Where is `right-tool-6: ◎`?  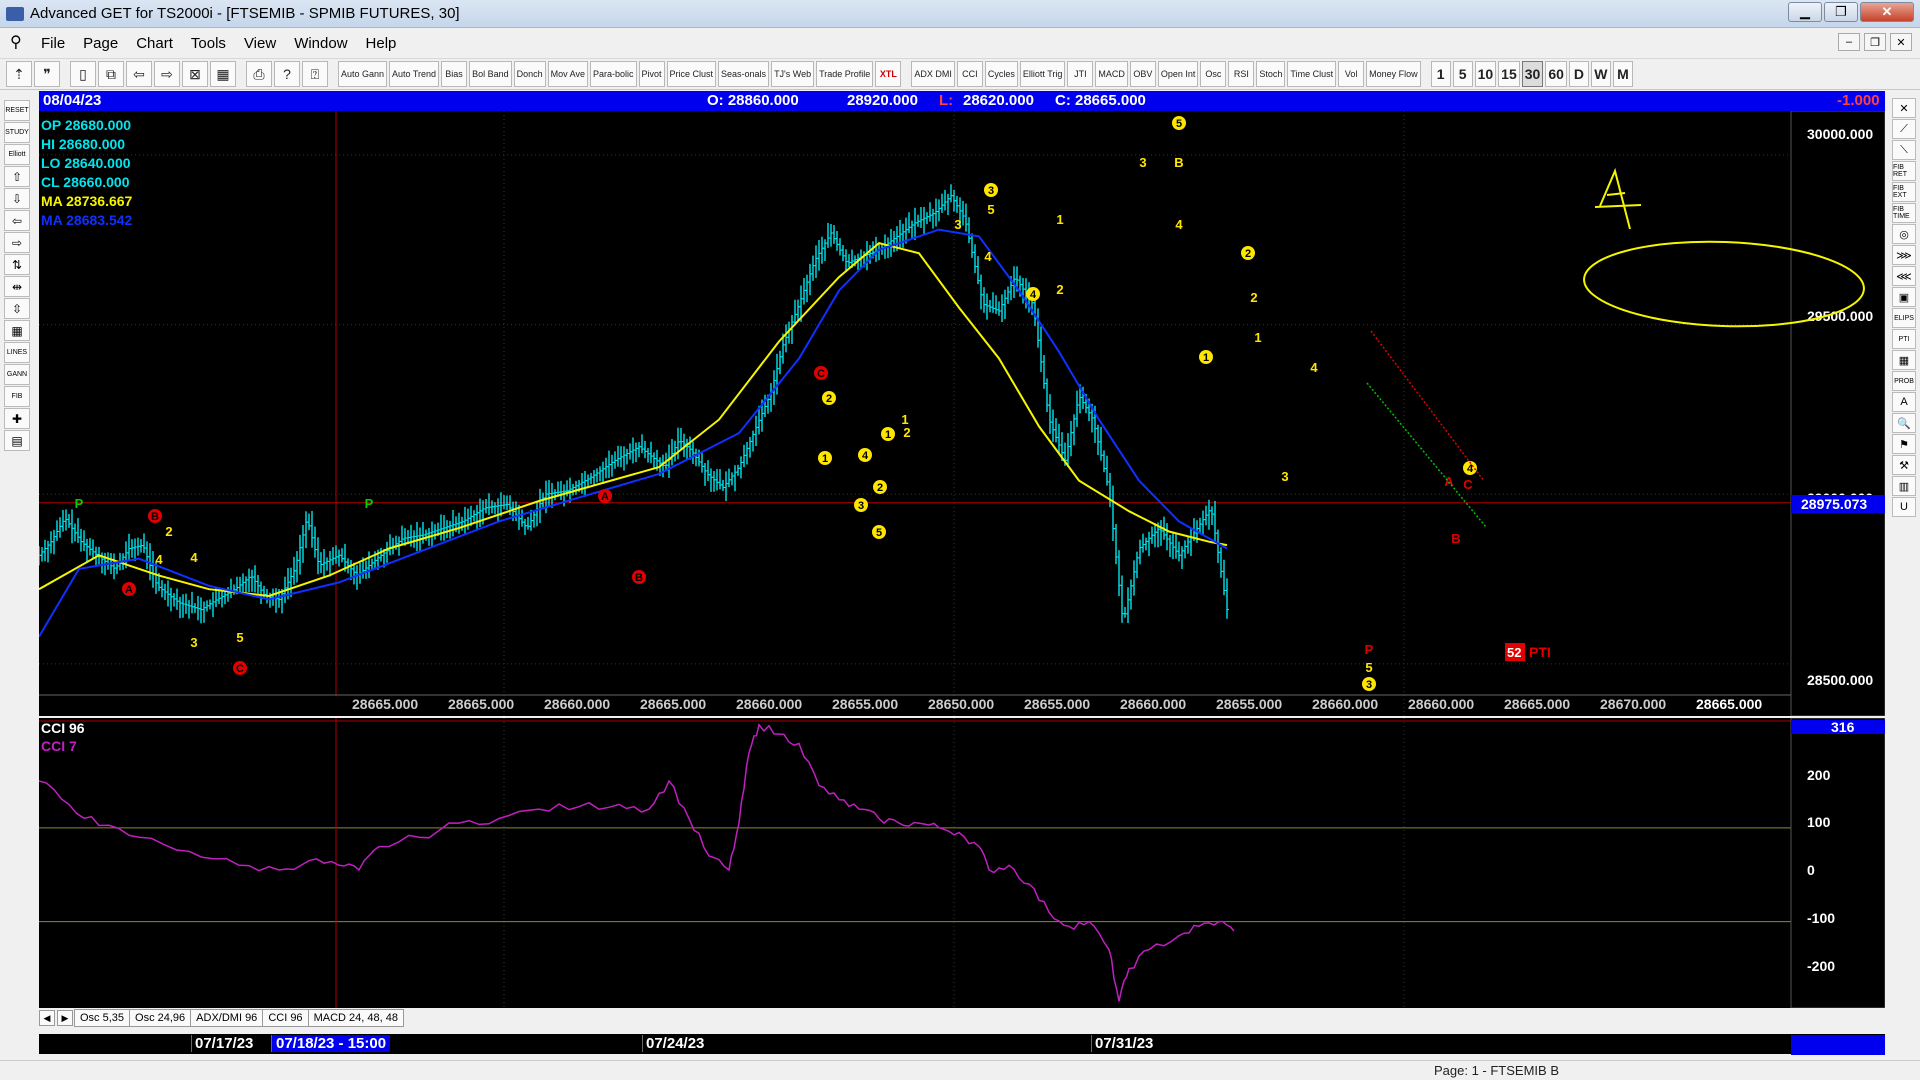
right-tool-6: ◎ is located at coordinates (1904, 234).